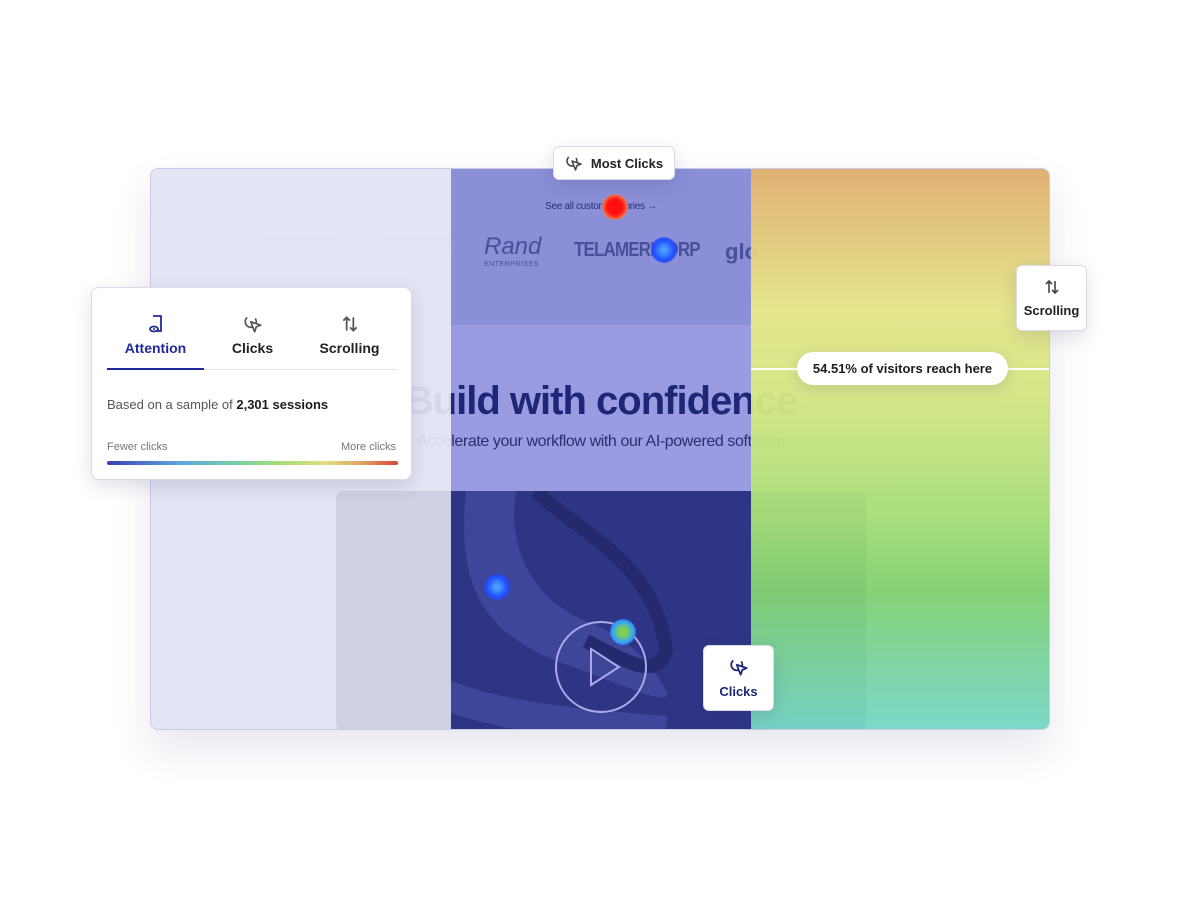 The image size is (1200, 900). Describe the element at coordinates (137, 447) in the screenshot. I see `legend-min-label: Fewer clicks` at that location.